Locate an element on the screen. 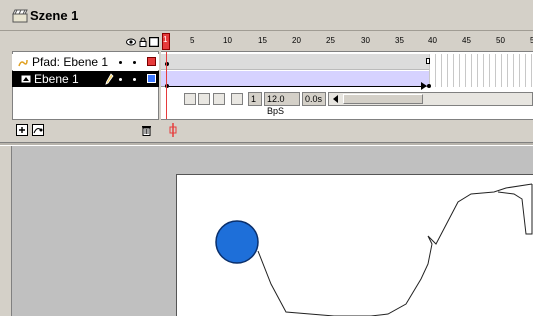  keyframe-dot is located at coordinates (429, 86).